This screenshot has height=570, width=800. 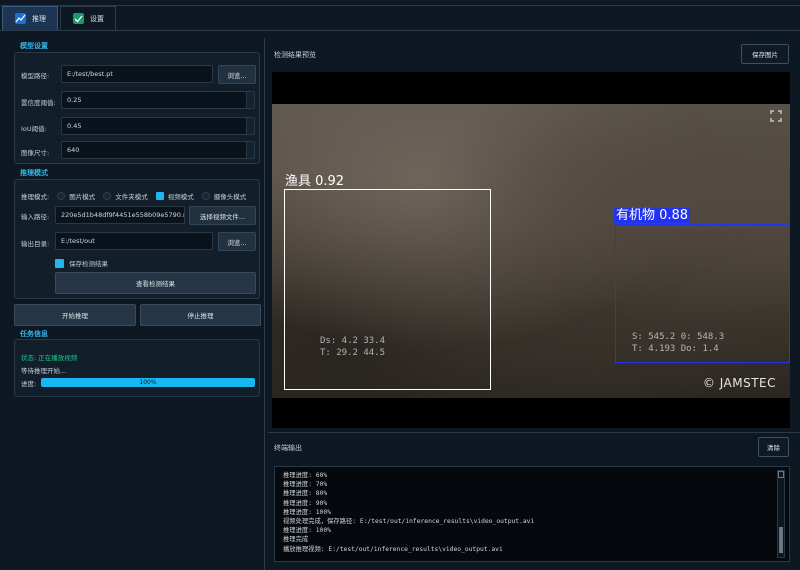 I want to click on iou-value: 0.45, so click(x=74, y=126).